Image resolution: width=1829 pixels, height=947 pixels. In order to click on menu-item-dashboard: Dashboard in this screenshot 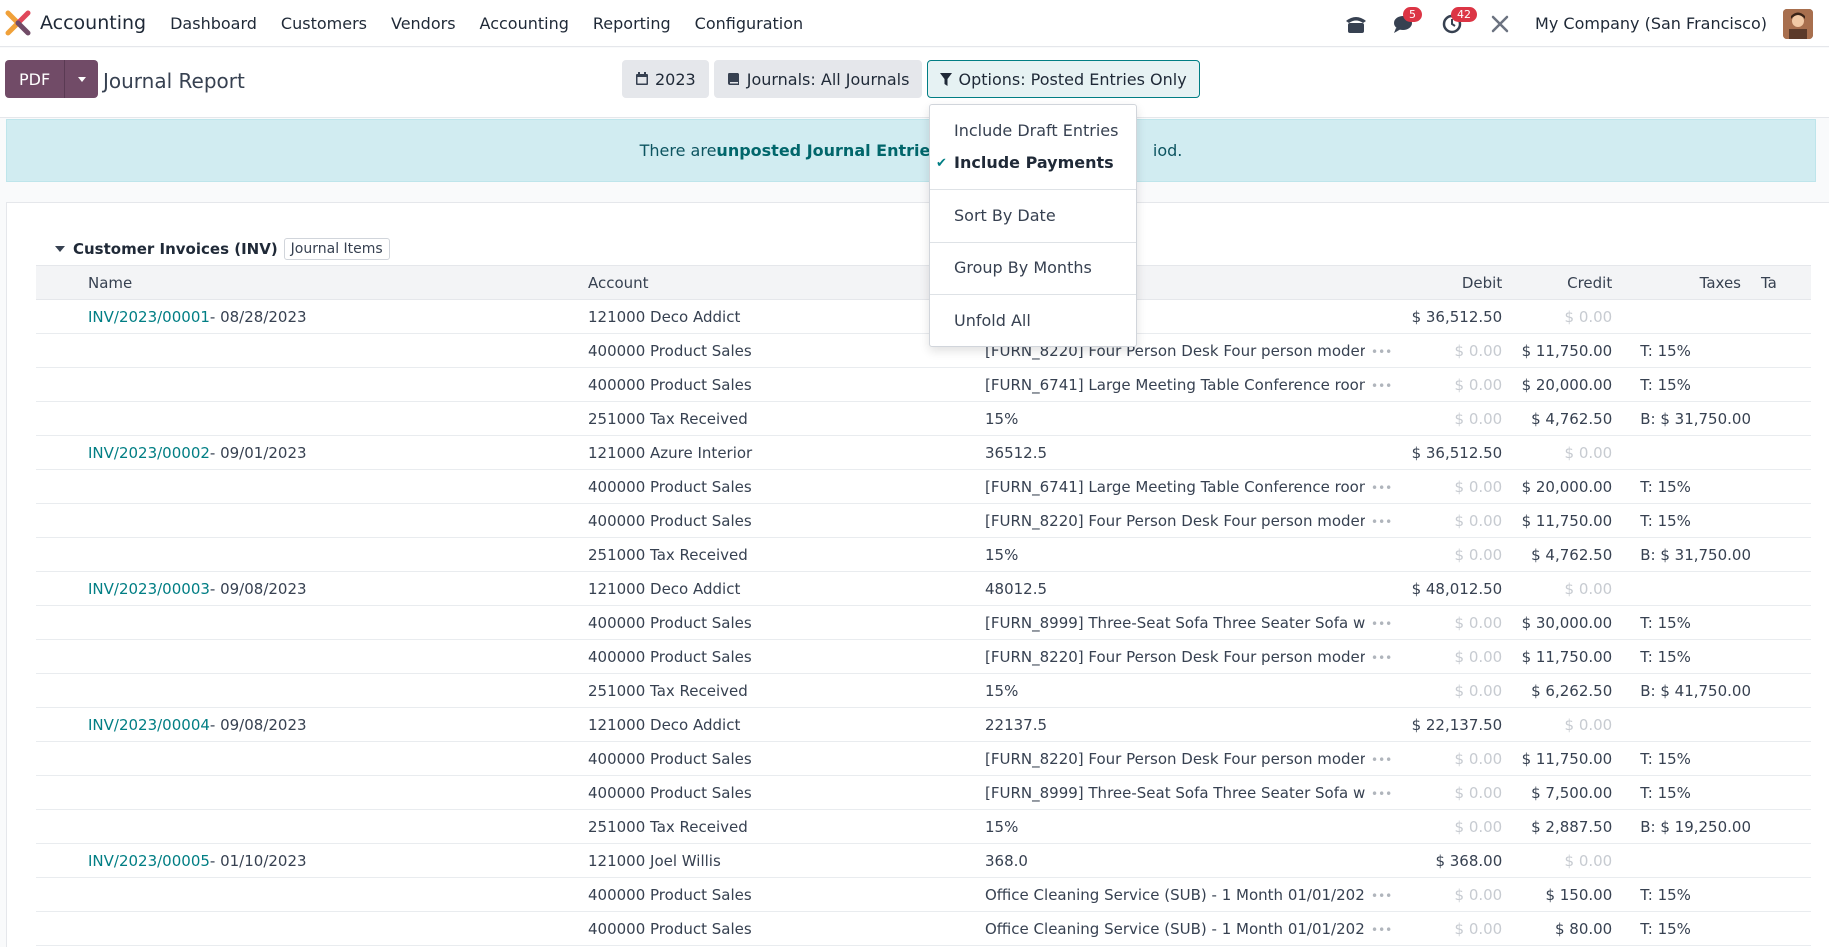, I will do `click(213, 23)`.